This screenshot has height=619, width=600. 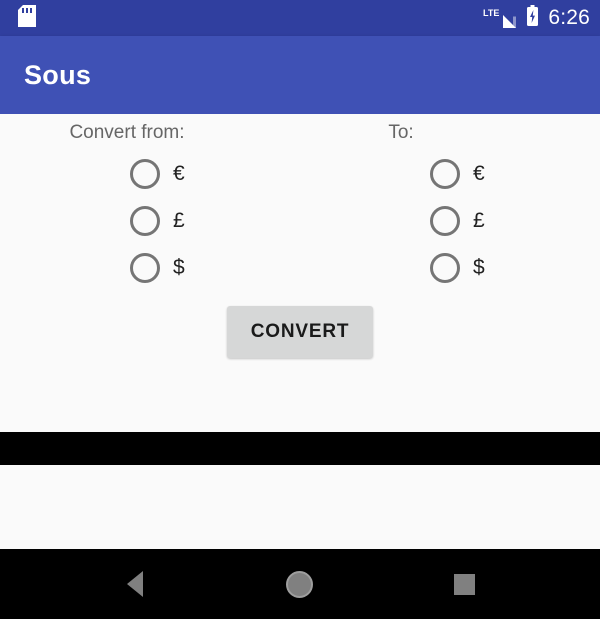 I want to click on svg-text: LTE, so click(x=491, y=13).